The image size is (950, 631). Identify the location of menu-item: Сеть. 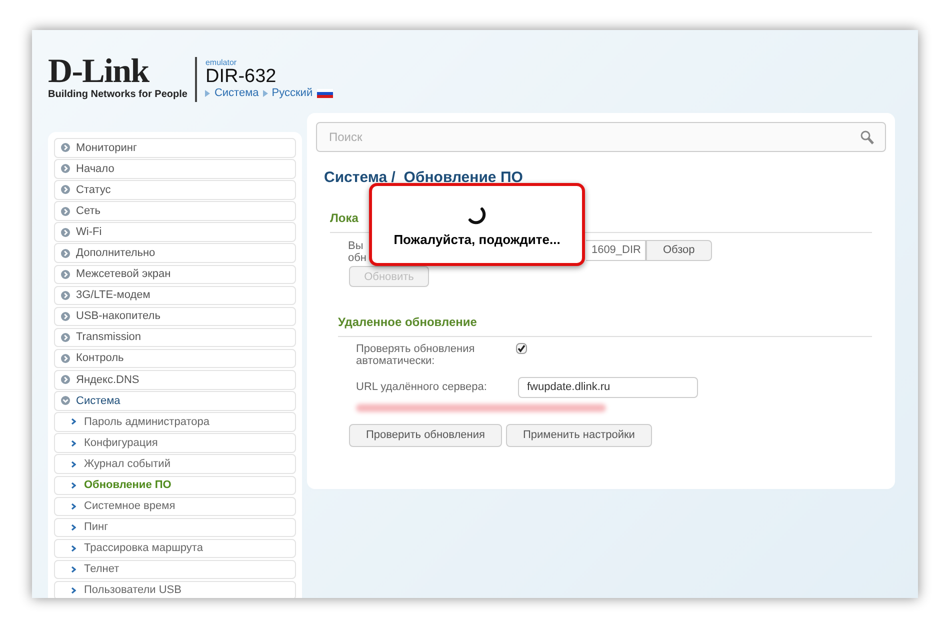
(175, 211).